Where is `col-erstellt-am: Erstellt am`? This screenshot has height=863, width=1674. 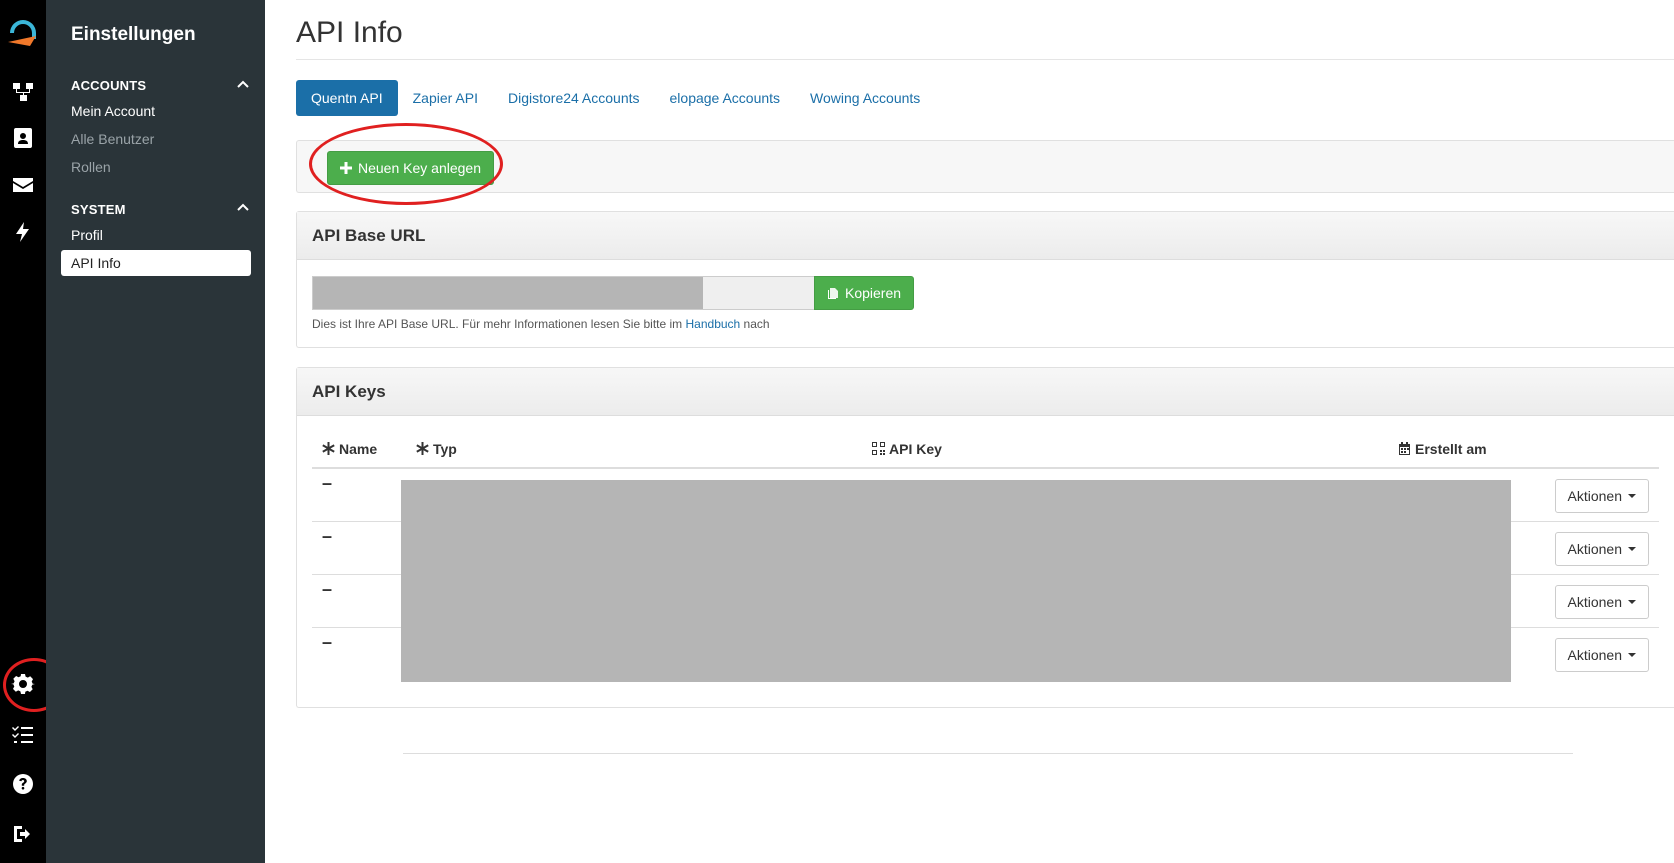 col-erstellt-am: Erstellt am is located at coordinates (1523, 449).